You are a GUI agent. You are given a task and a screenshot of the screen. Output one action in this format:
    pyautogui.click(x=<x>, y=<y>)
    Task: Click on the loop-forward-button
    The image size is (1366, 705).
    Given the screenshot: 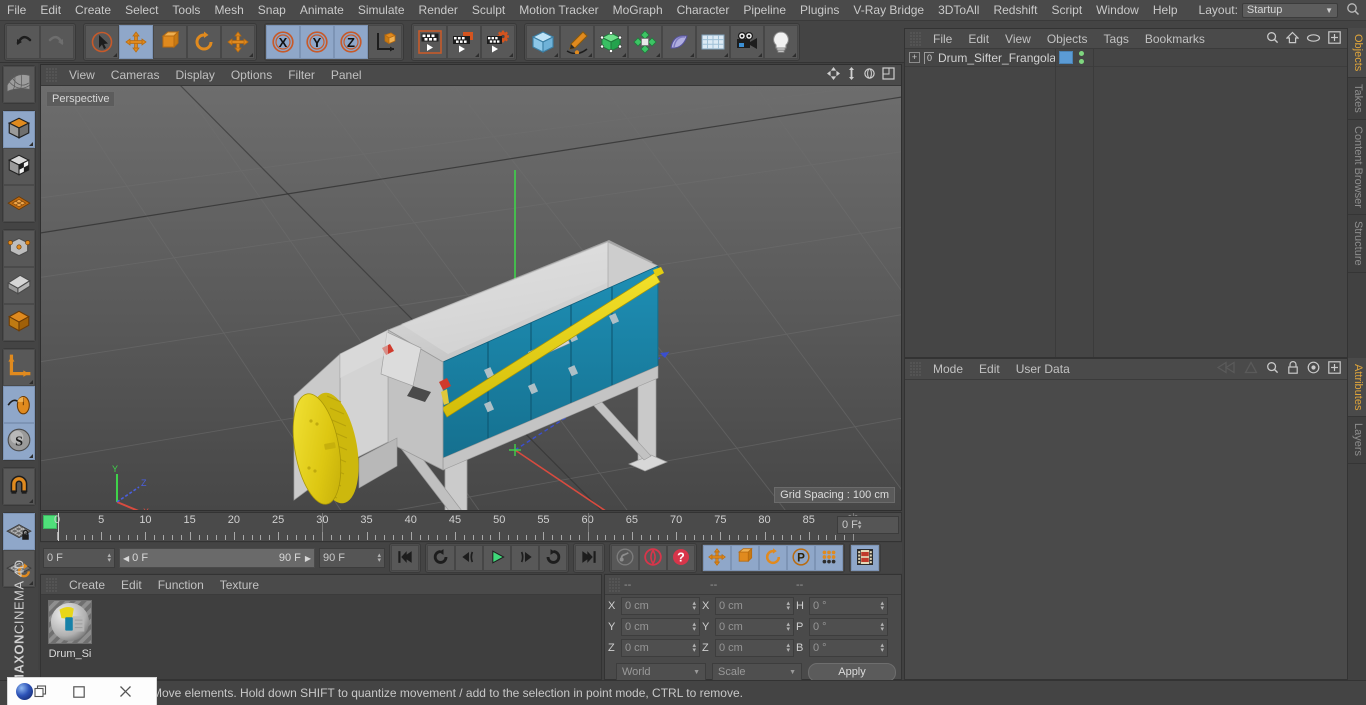 What is the action you would take?
    pyautogui.click(x=553, y=558)
    